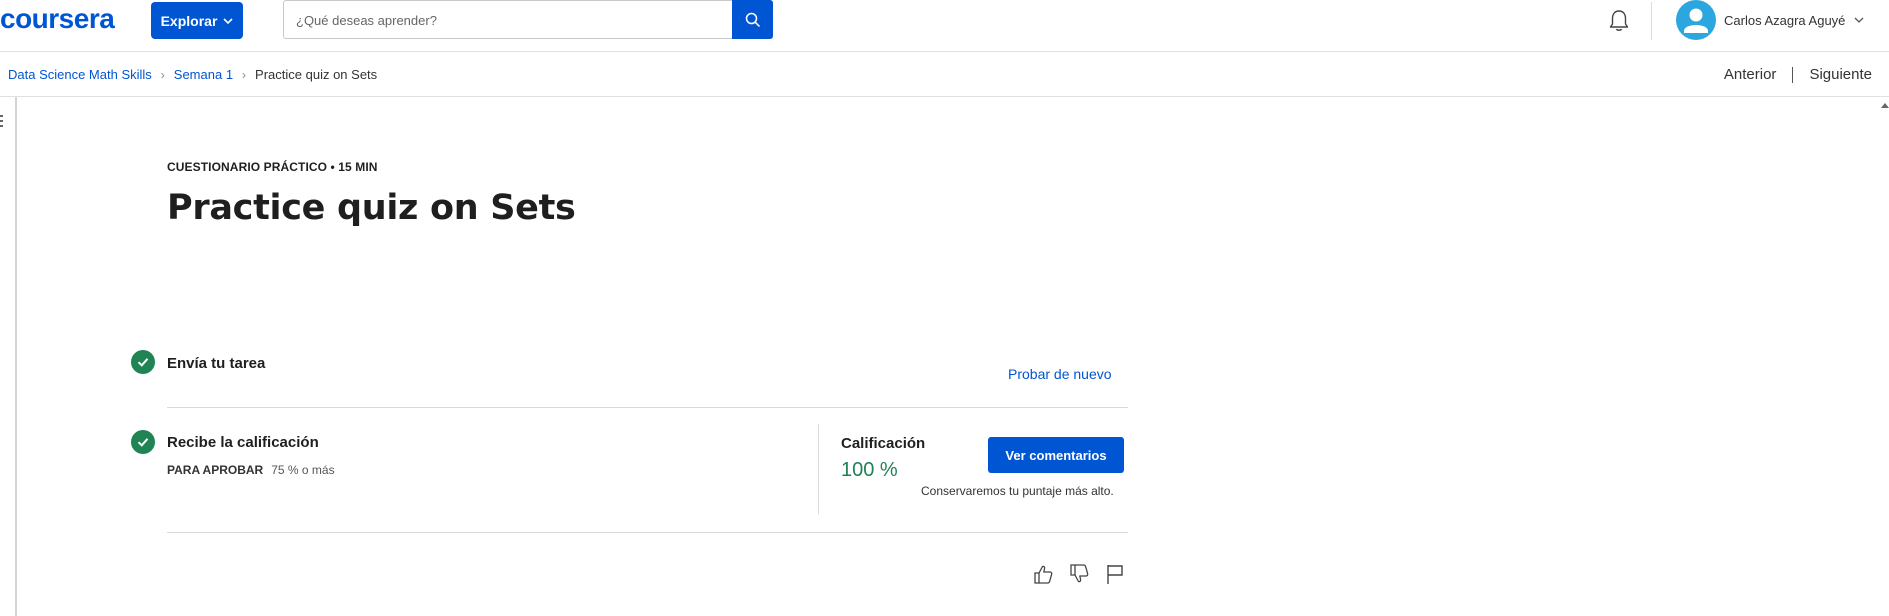  I want to click on user-menu: Carlos Azagra Aguyé, so click(1770, 20).